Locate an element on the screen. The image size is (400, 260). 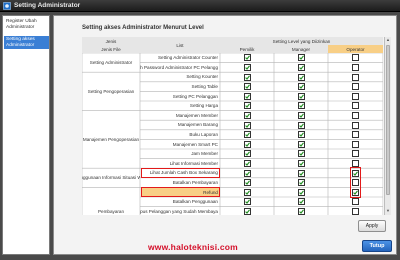
operator-checkbox-highlight is located at coordinates (355, 182).